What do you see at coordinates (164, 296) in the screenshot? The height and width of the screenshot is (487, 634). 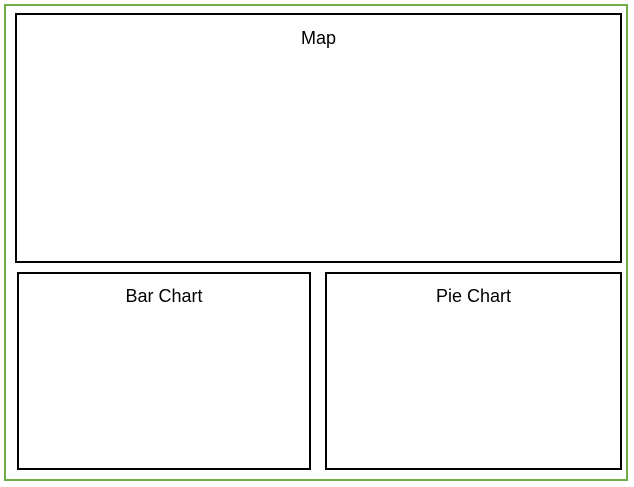 I see `bar-chart-panel-label: Bar Chart` at bounding box center [164, 296].